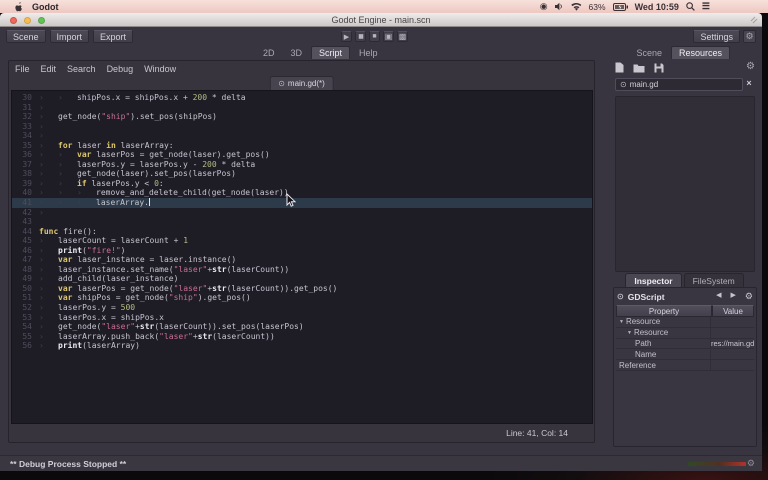 The image size is (768, 480). What do you see at coordinates (381, 463) in the screenshot?
I see `debugger-bar: ** Debug Process Stopped ** ⚙` at bounding box center [381, 463].